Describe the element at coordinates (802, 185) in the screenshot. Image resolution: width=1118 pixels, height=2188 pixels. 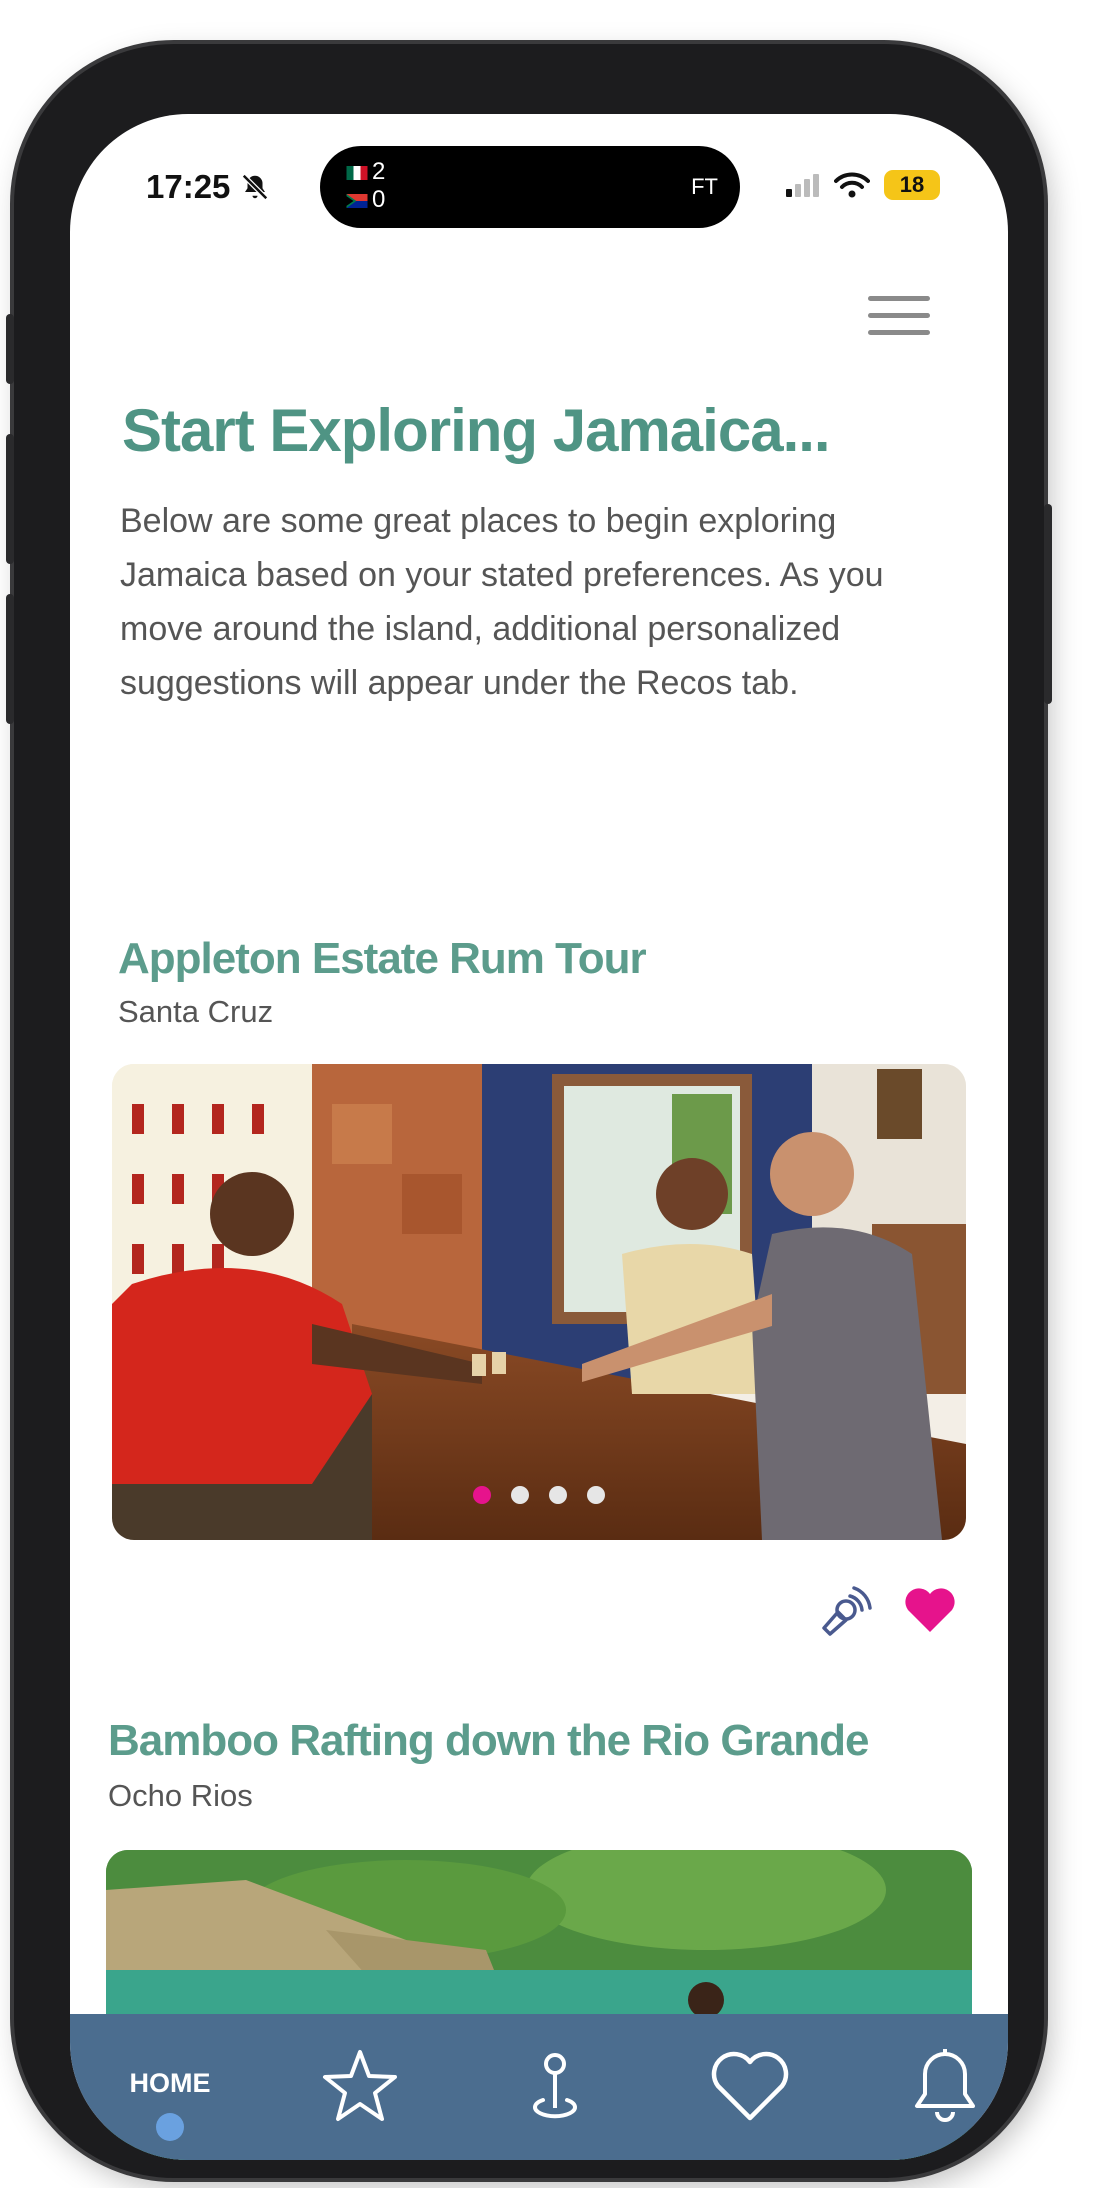
I see `cellular-signal-icon` at that location.